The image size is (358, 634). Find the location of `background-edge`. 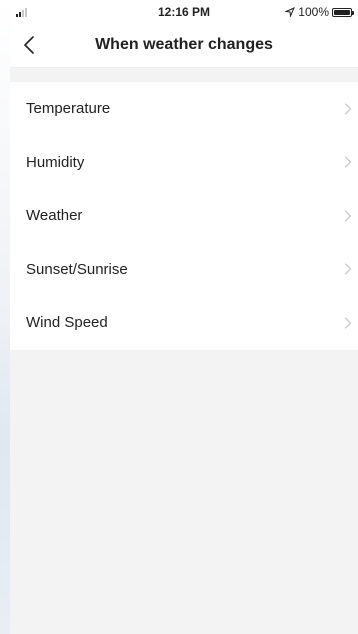

background-edge is located at coordinates (5, 317).